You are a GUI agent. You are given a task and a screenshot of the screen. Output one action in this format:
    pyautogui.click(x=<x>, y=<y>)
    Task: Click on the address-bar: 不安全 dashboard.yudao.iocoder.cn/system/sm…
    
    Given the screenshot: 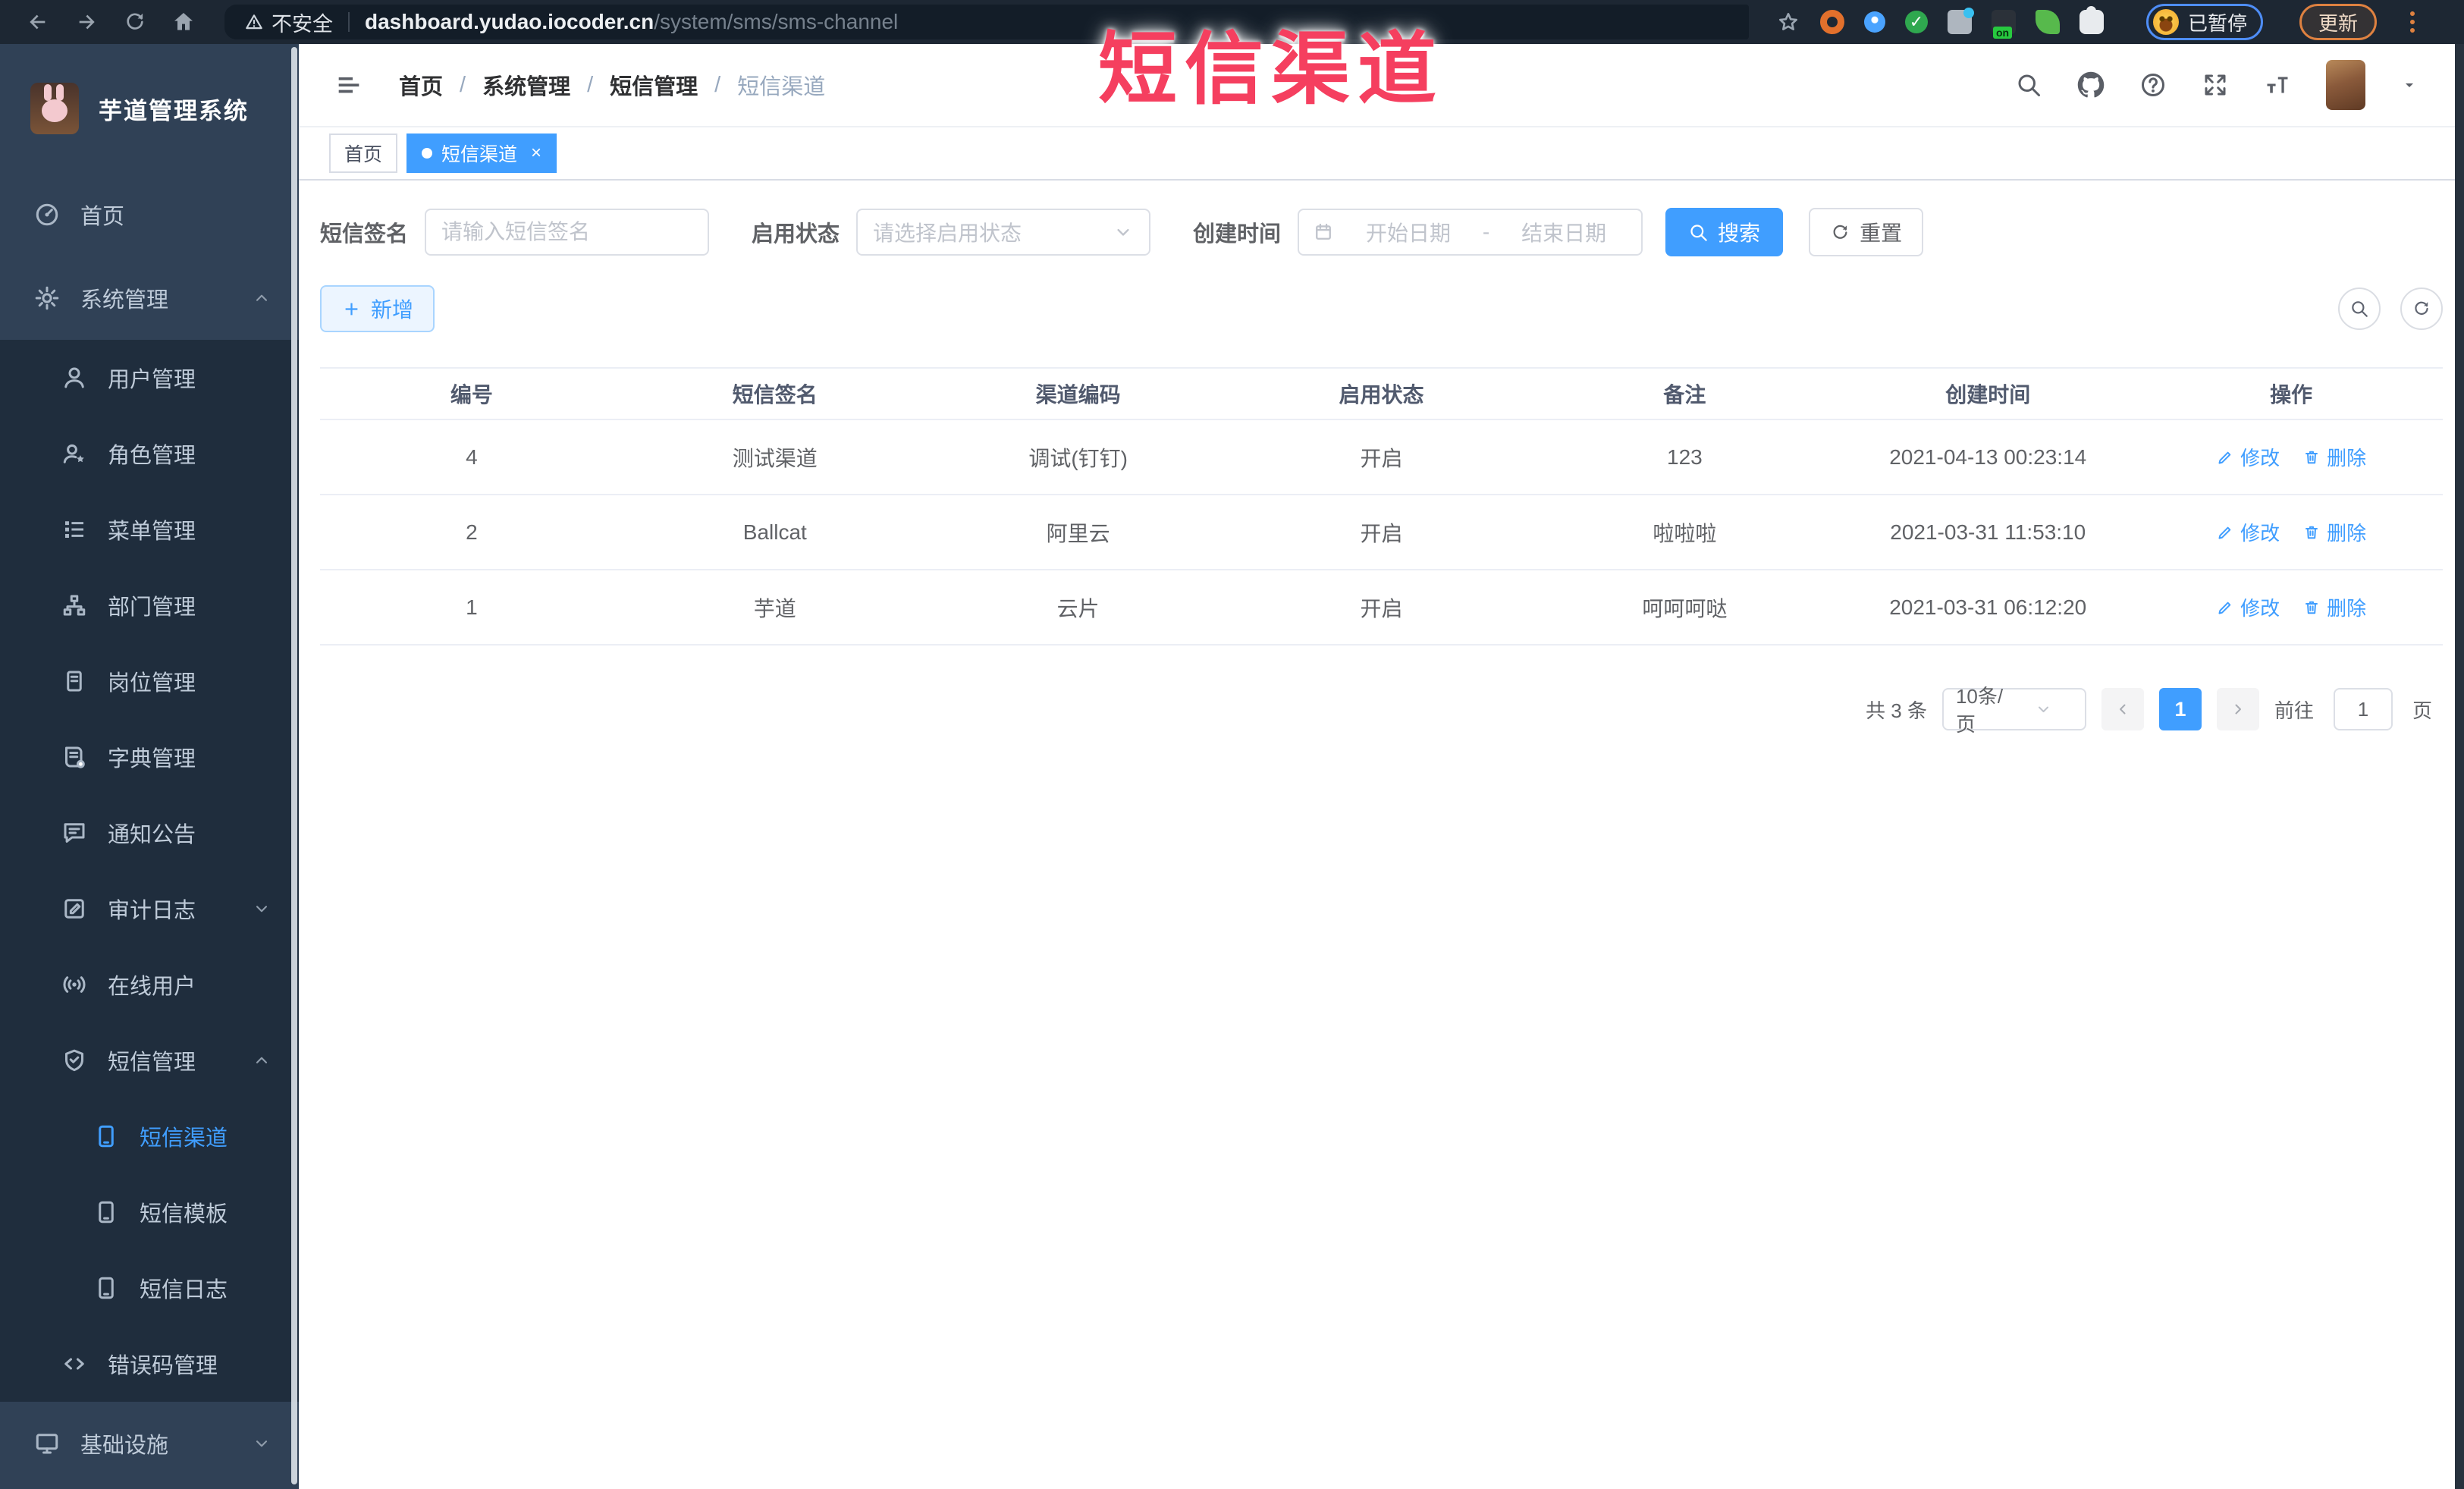 What is the action you would take?
    pyautogui.click(x=987, y=22)
    